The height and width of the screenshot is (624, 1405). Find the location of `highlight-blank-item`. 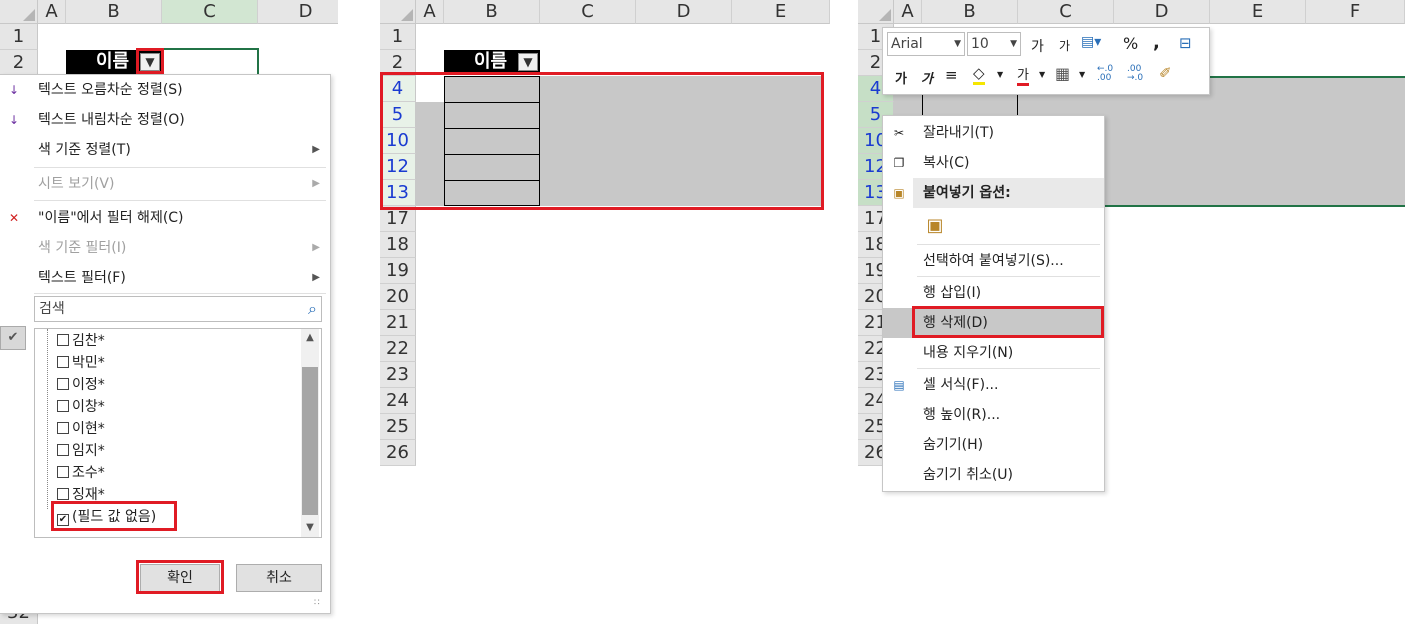

highlight-blank-item is located at coordinates (114, 516).